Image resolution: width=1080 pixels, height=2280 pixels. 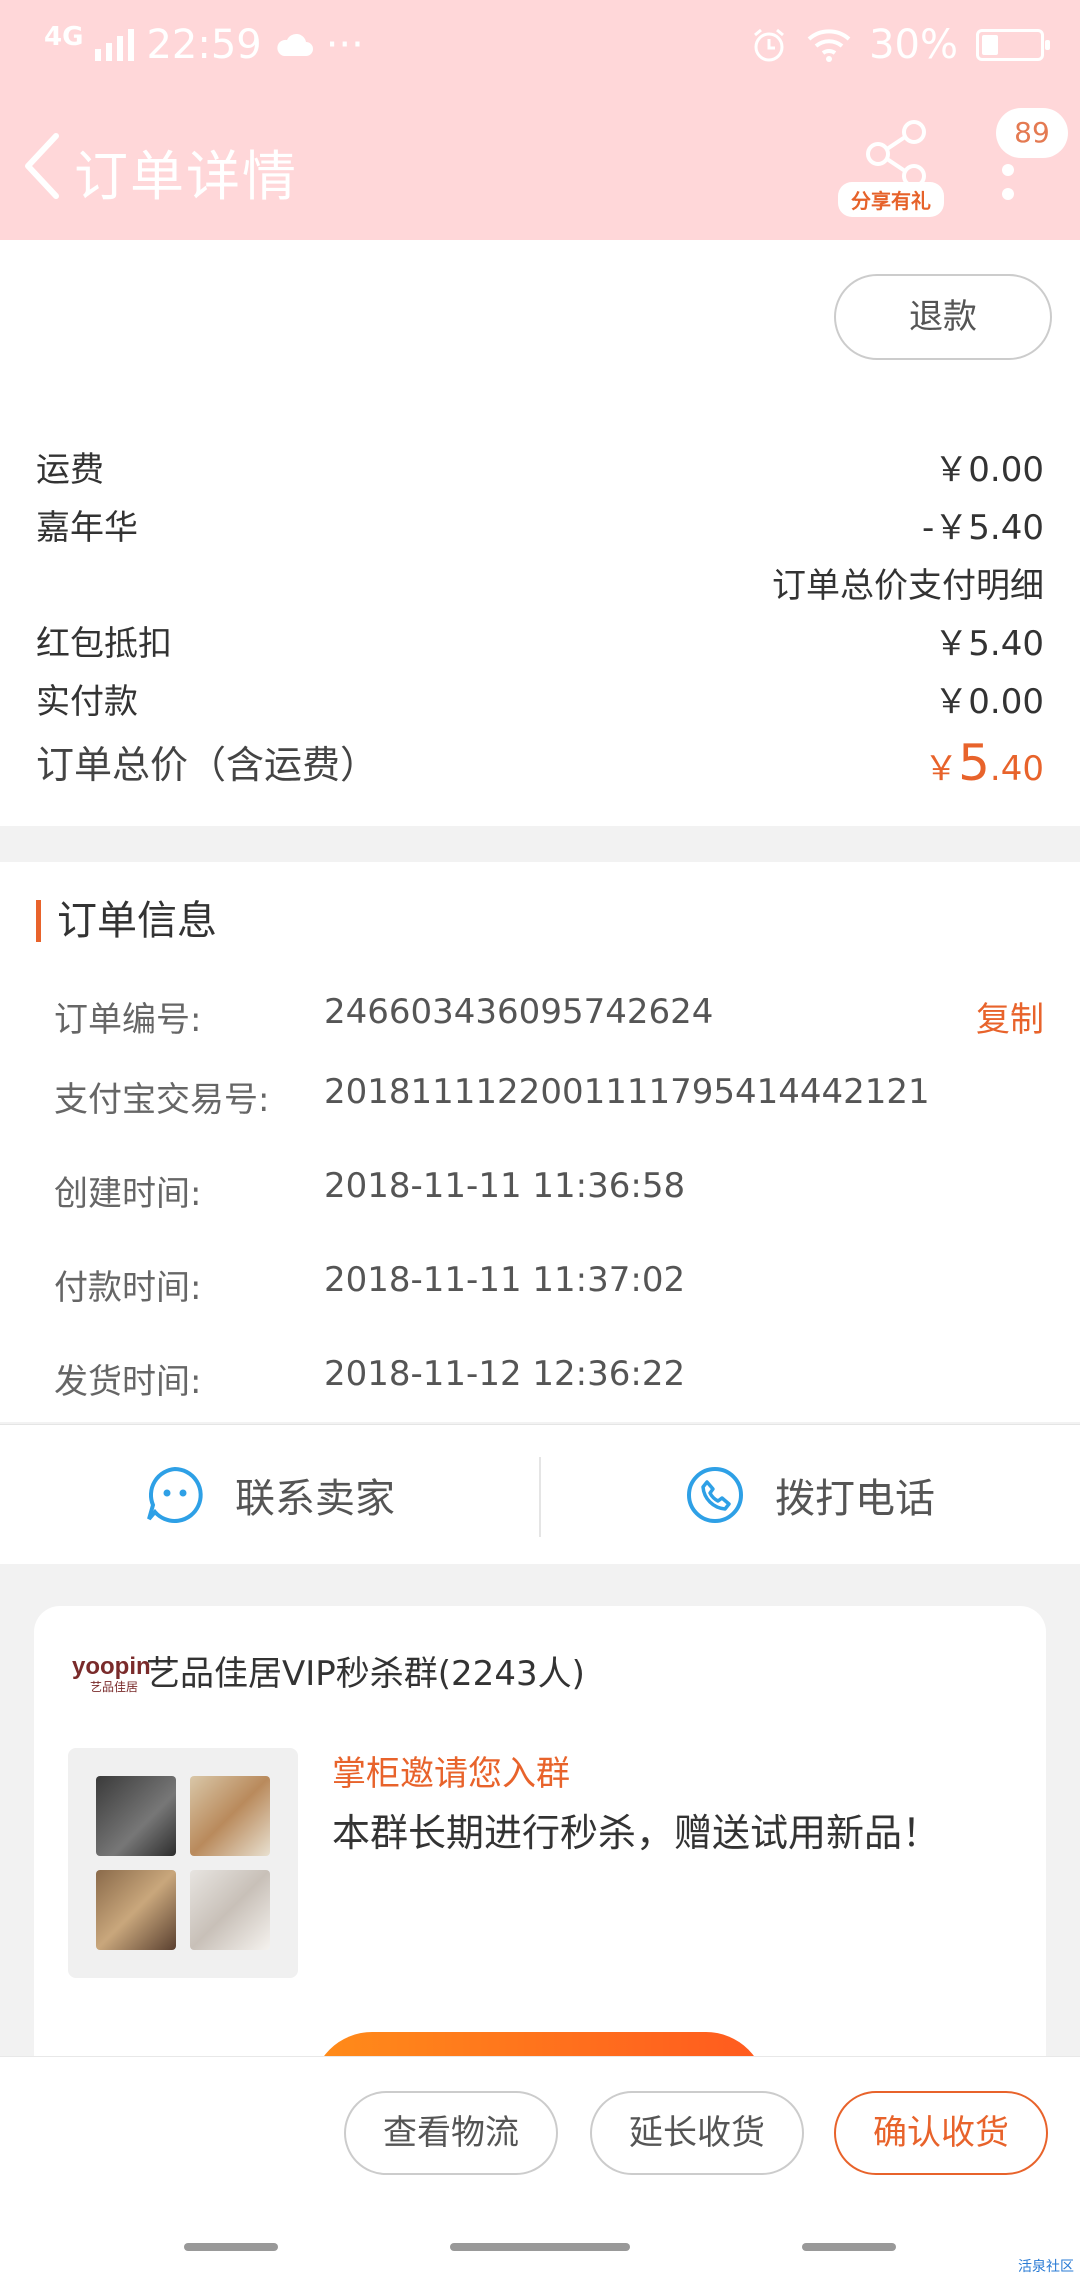 I want to click on info-label: 付款时间:, so click(x=128, y=1288).